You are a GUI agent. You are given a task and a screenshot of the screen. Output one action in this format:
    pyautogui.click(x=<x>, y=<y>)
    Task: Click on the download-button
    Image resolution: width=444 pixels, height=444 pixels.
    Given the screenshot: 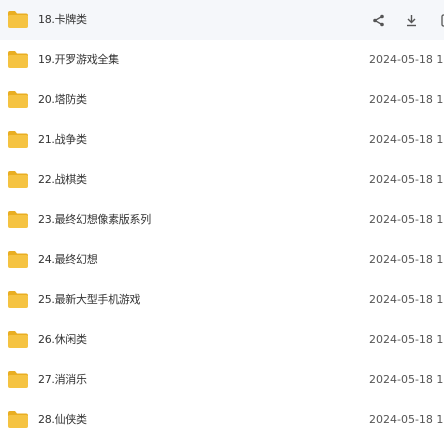 What is the action you would take?
    pyautogui.click(x=411, y=20)
    